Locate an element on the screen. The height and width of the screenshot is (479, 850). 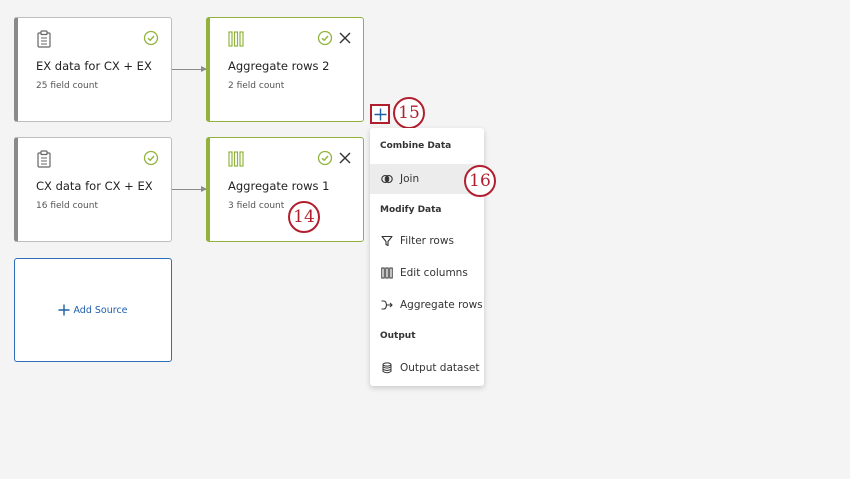
menu-item-output-dataset: Output dataset is located at coordinates (427, 368).